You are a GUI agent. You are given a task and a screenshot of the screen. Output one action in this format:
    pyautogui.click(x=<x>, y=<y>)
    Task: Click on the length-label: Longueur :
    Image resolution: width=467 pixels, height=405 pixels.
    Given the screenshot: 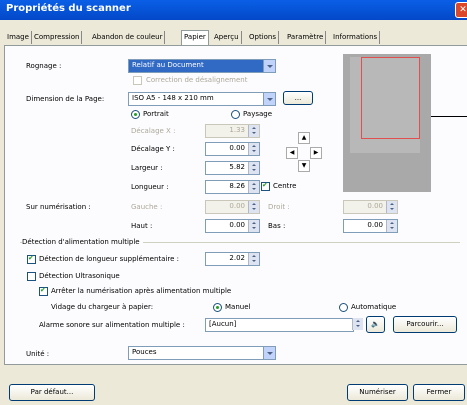 What is the action you would take?
    pyautogui.click(x=150, y=187)
    